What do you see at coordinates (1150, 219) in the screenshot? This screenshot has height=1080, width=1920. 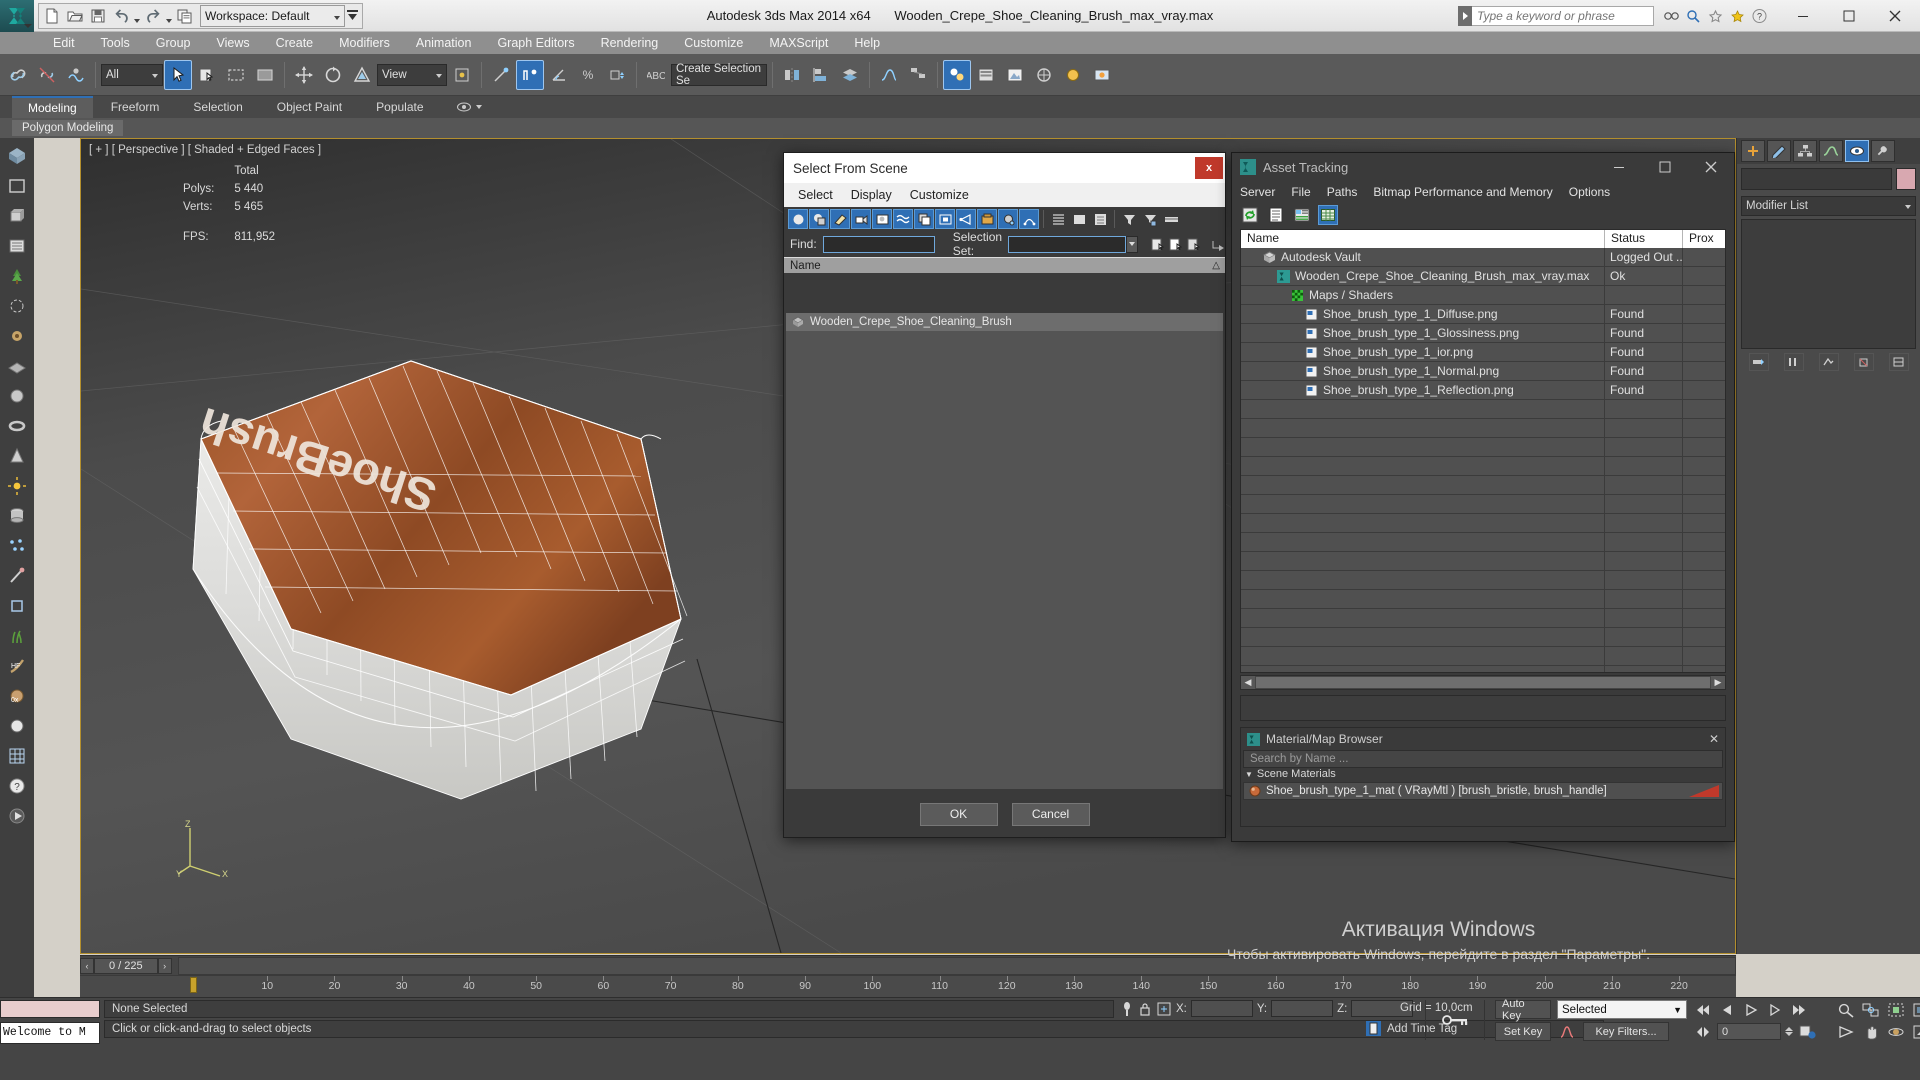 I see `filter-selected-icon` at bounding box center [1150, 219].